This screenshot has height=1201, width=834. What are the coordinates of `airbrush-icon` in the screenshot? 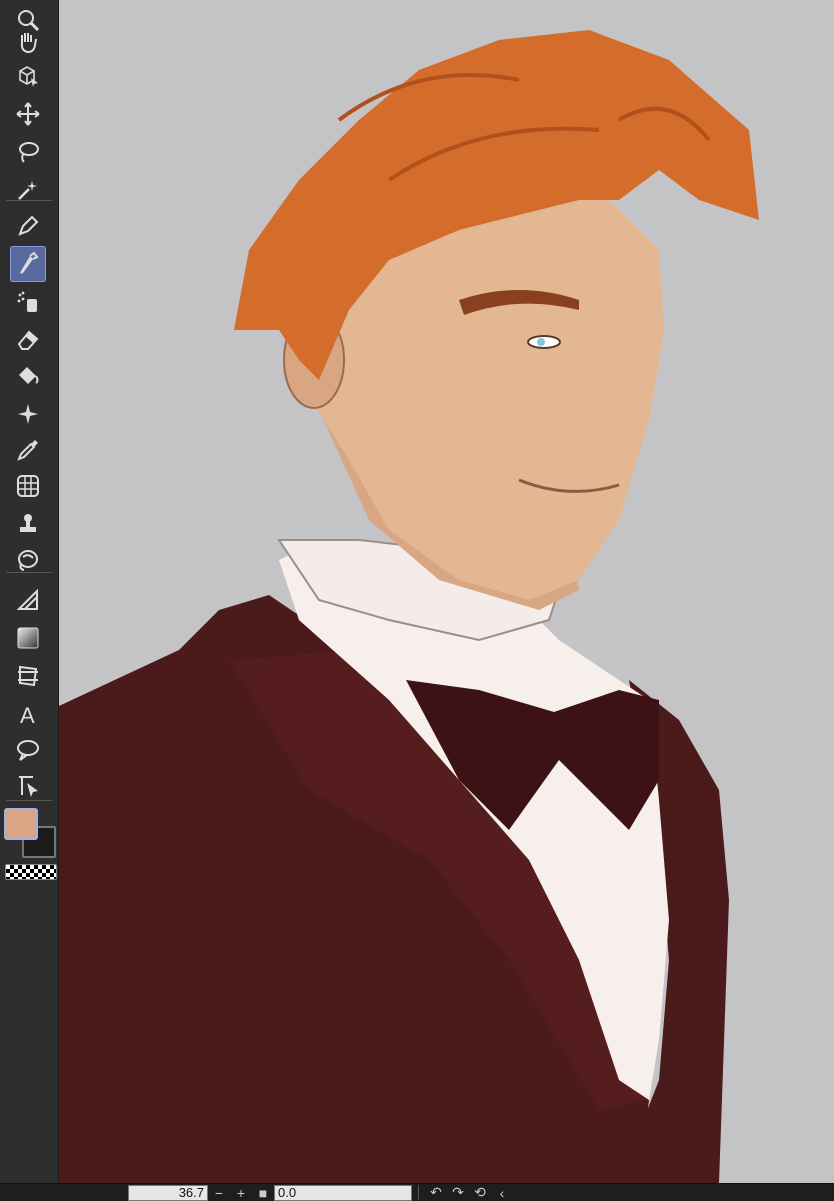 It's located at (27, 301).